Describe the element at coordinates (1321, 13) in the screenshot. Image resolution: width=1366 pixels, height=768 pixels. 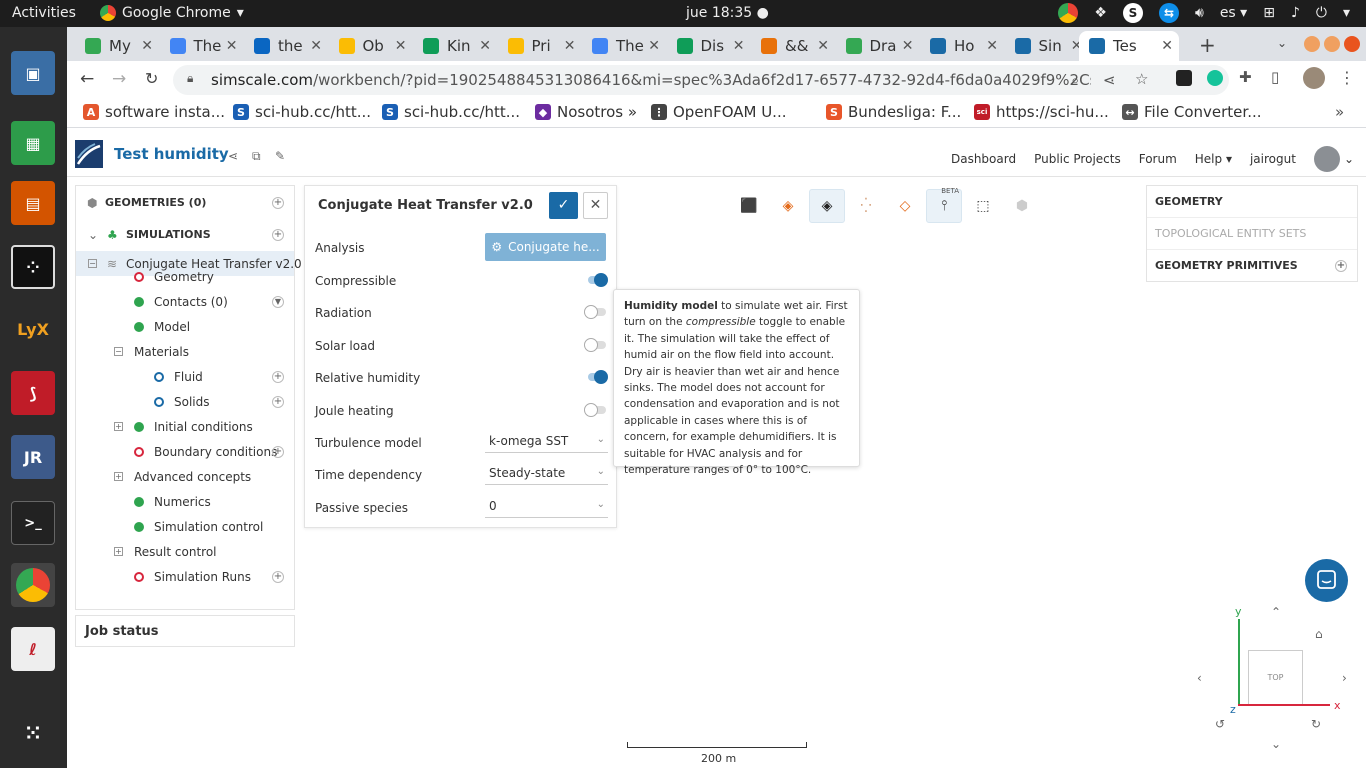
I see `power-icon: ⏻` at that location.